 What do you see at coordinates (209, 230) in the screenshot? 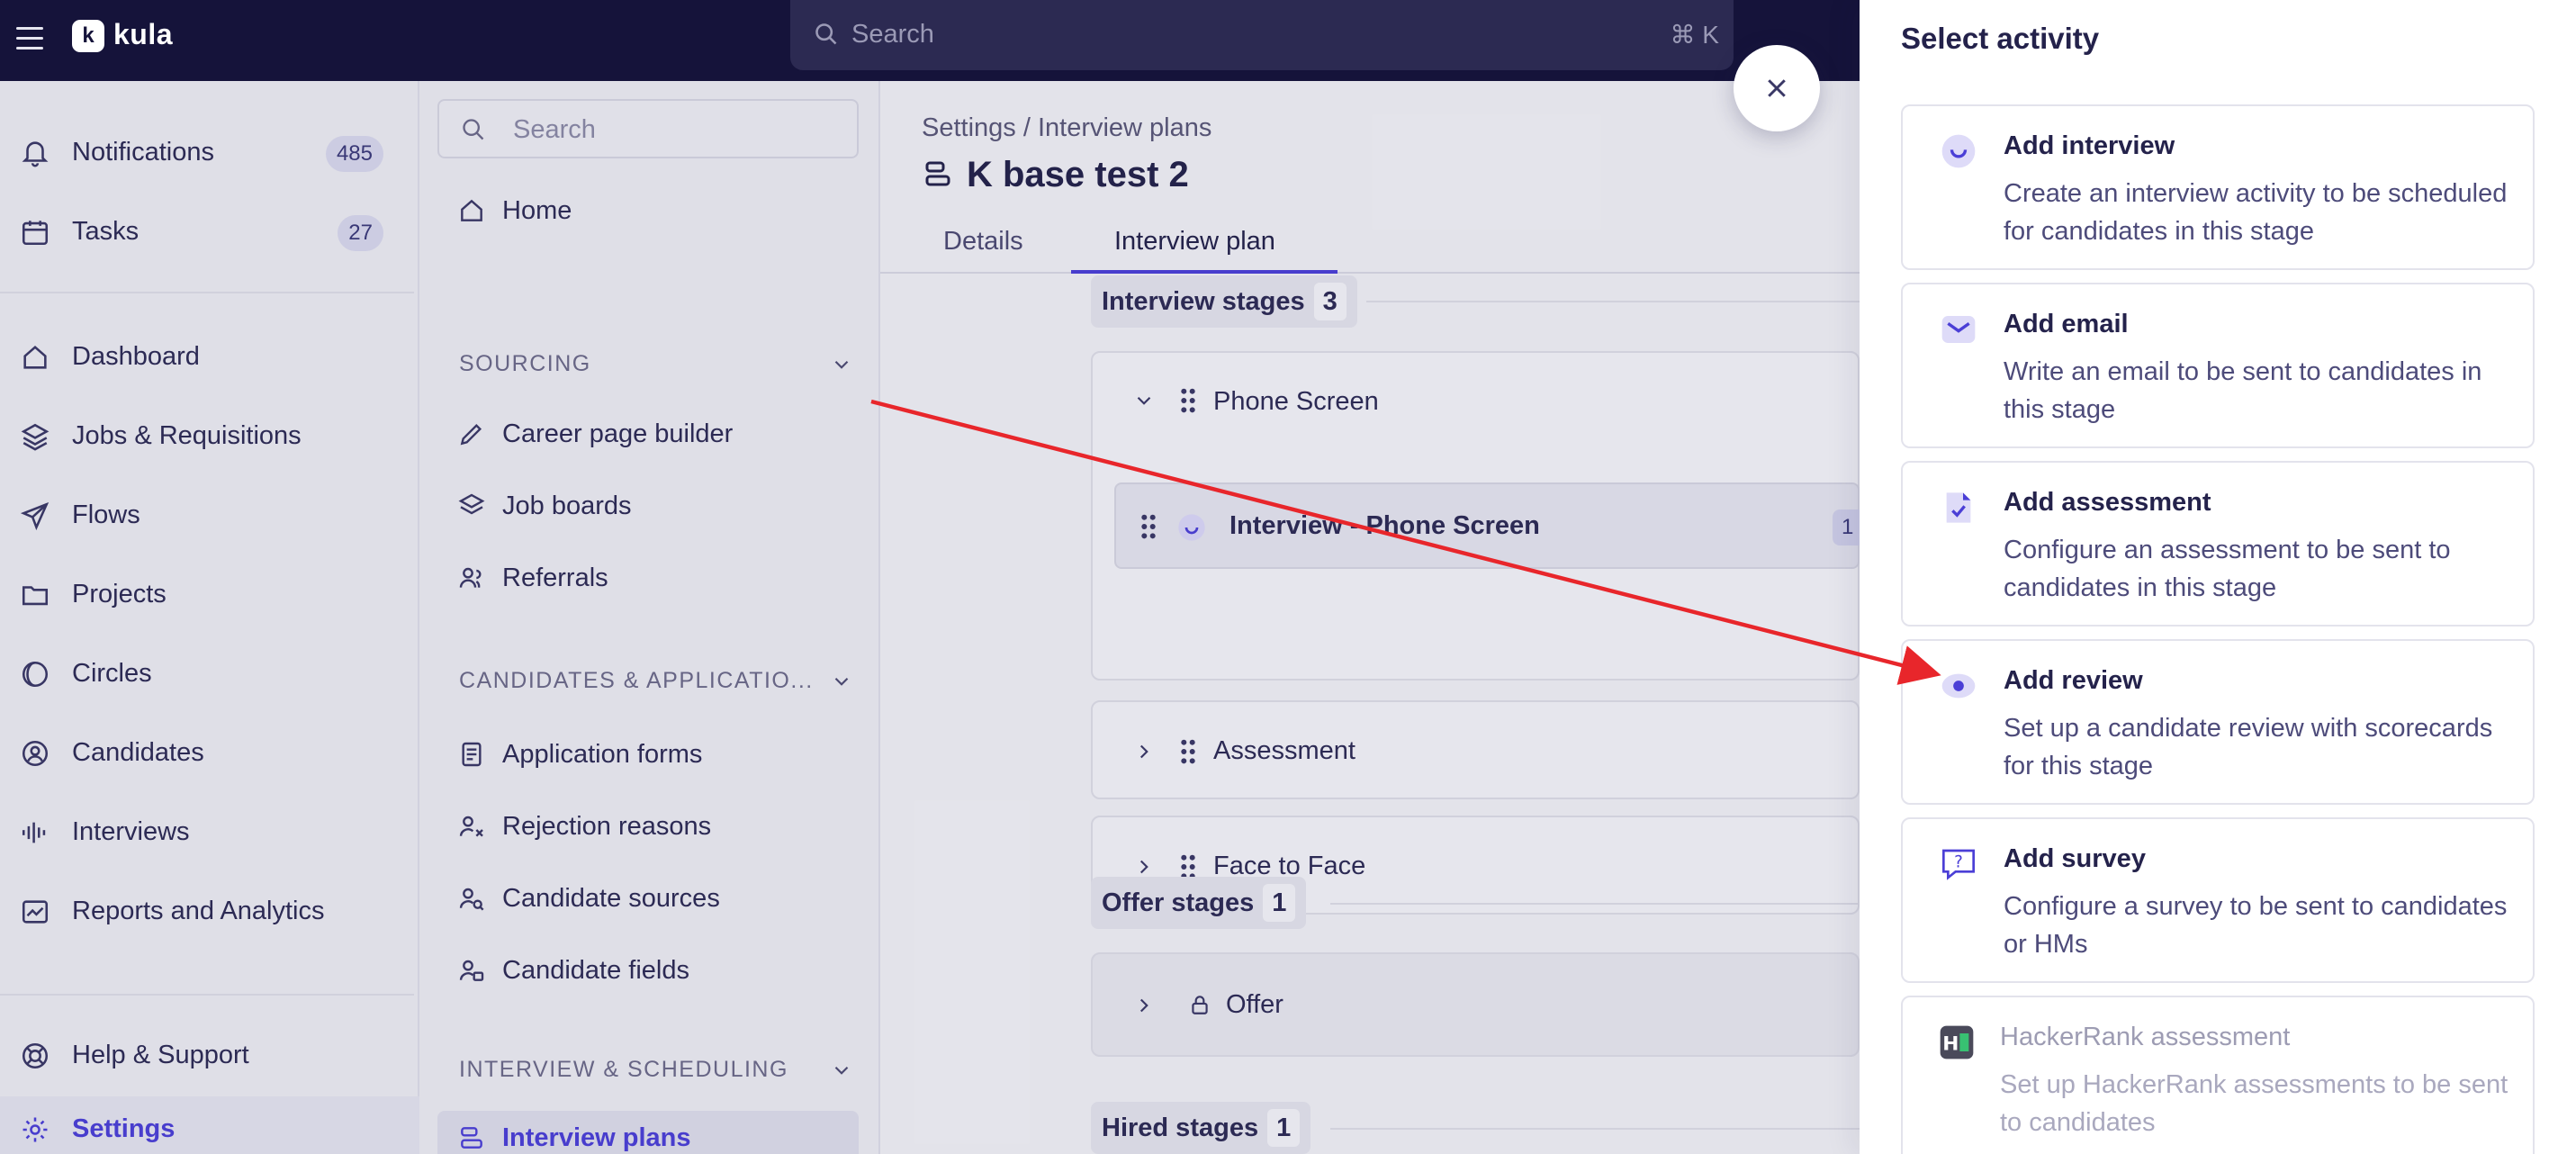
I see `nav-tasks: Tasks 27` at bounding box center [209, 230].